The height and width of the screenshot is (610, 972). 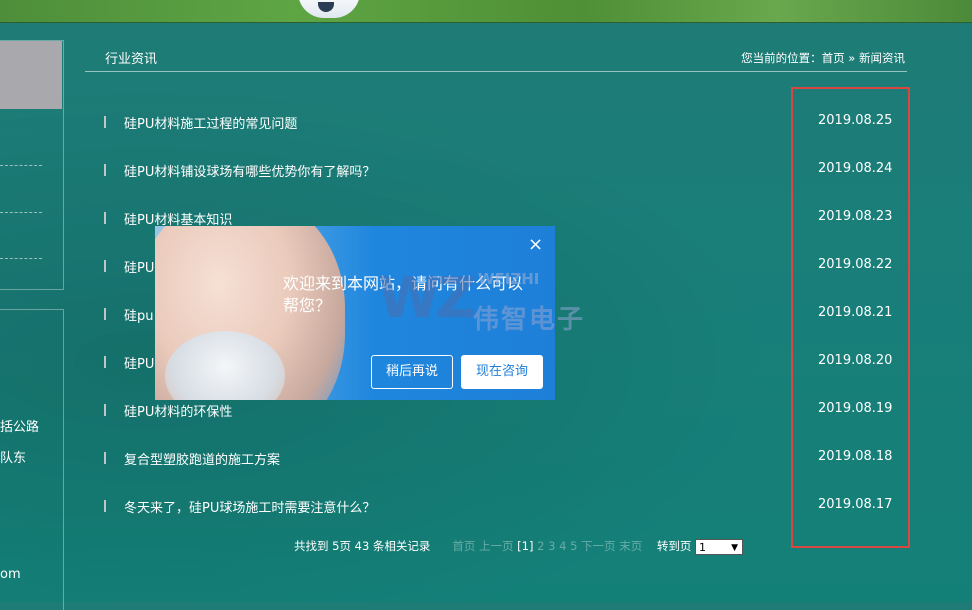 I want to click on pagination-last-link: 末页, so click(x=630, y=546).